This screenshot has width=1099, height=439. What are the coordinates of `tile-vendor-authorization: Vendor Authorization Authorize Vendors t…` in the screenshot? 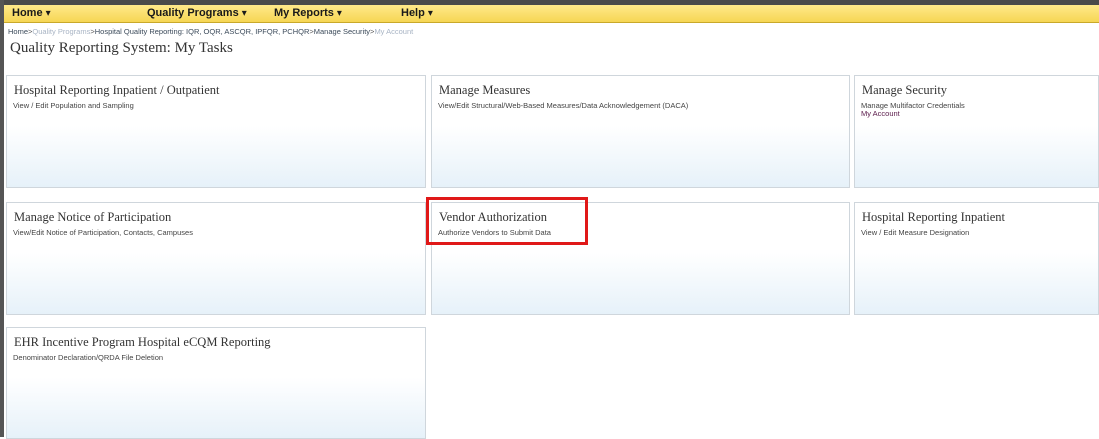 It's located at (640, 258).